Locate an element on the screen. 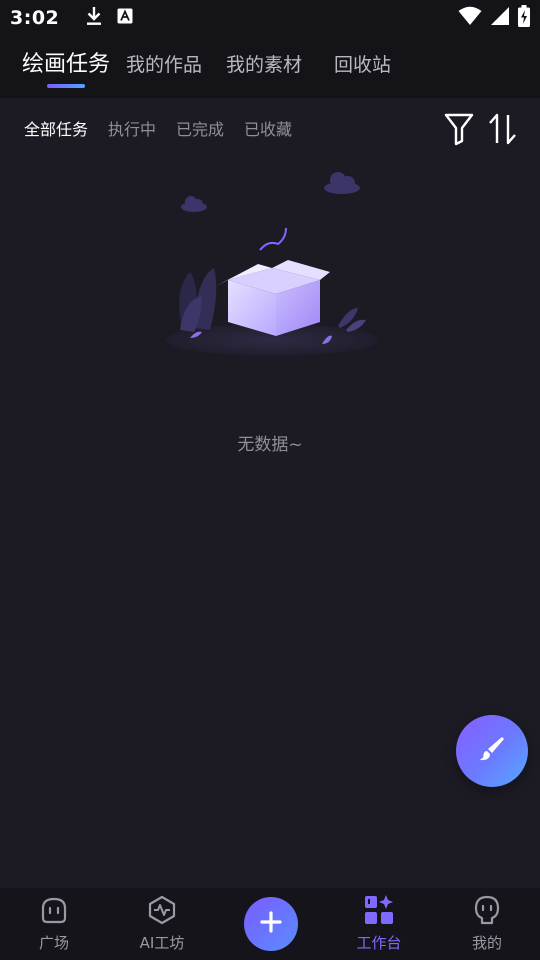 Image resolution: width=540 pixels, height=960 pixels. plus-icon is located at coordinates (271, 924).